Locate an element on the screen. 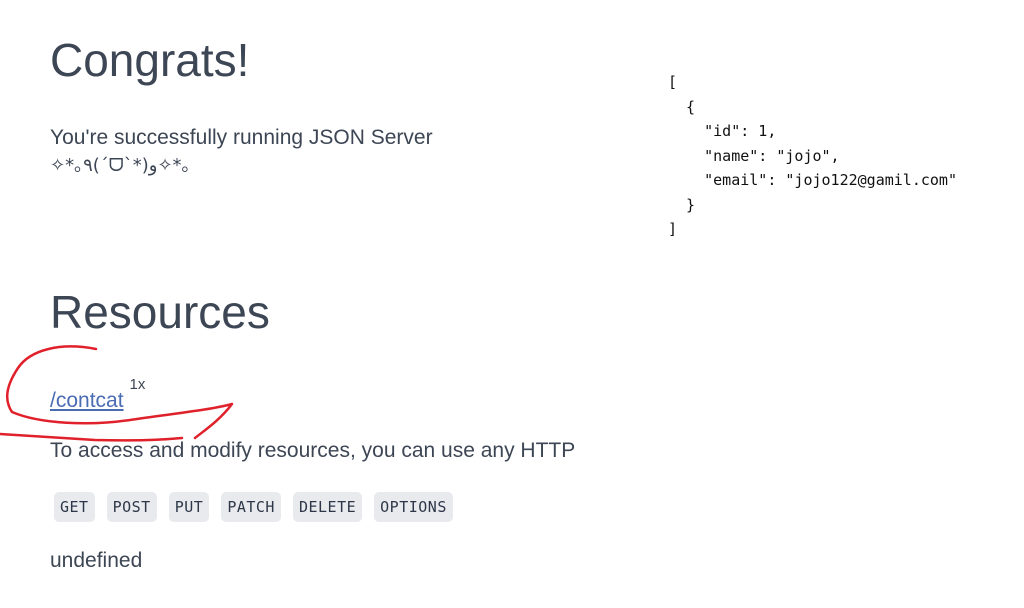 The image size is (1024, 608). resource-item: /contcat 1x is located at coordinates (97, 396).